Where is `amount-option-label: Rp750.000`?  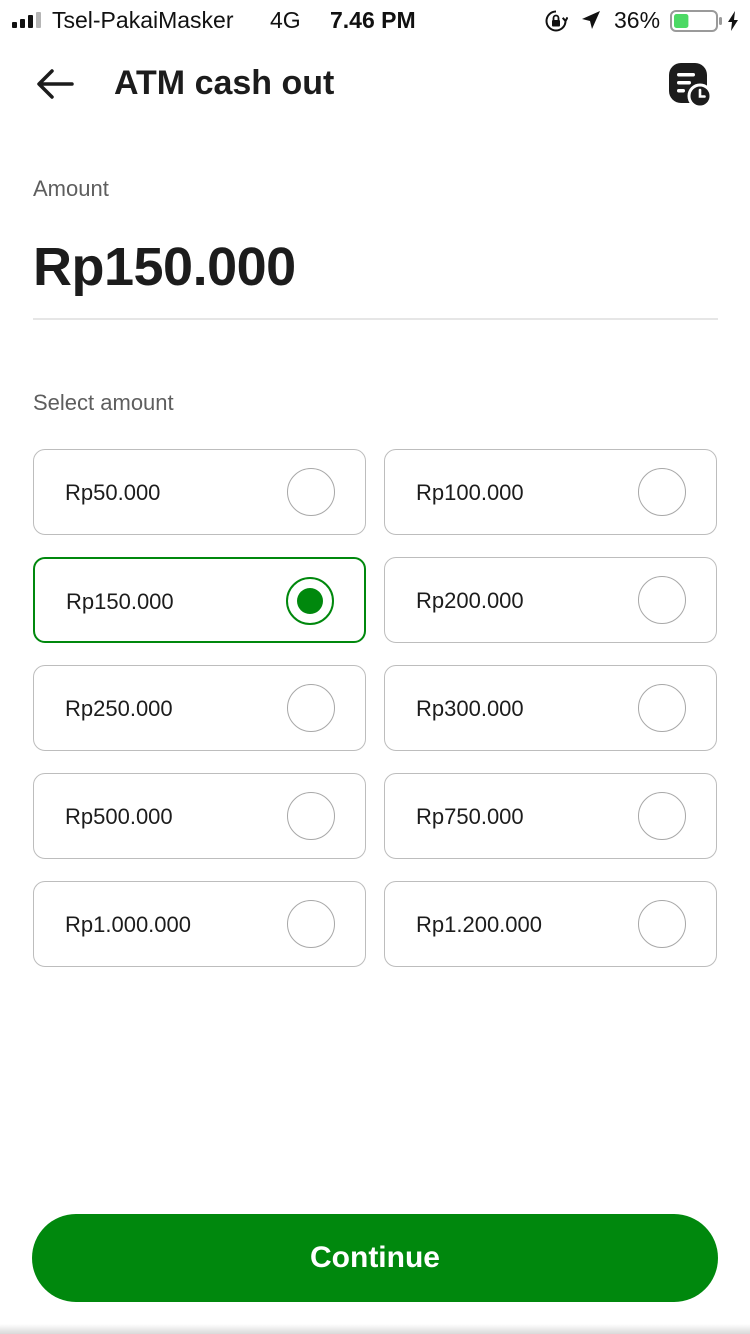 amount-option-label: Rp750.000 is located at coordinates (470, 816).